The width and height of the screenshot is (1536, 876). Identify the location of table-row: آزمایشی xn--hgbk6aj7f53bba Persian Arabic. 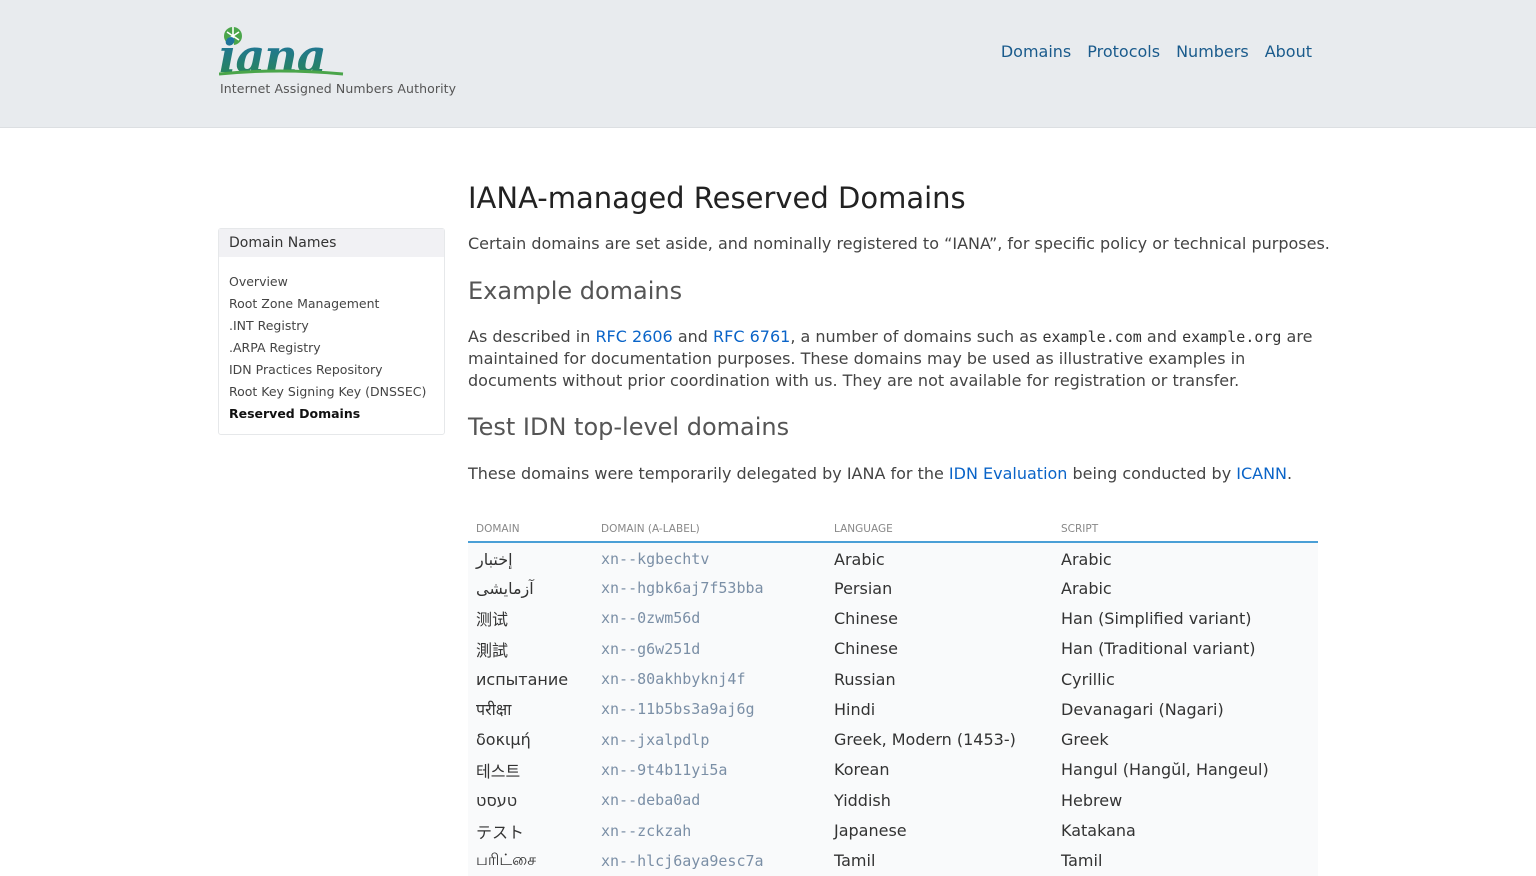
(893, 588).